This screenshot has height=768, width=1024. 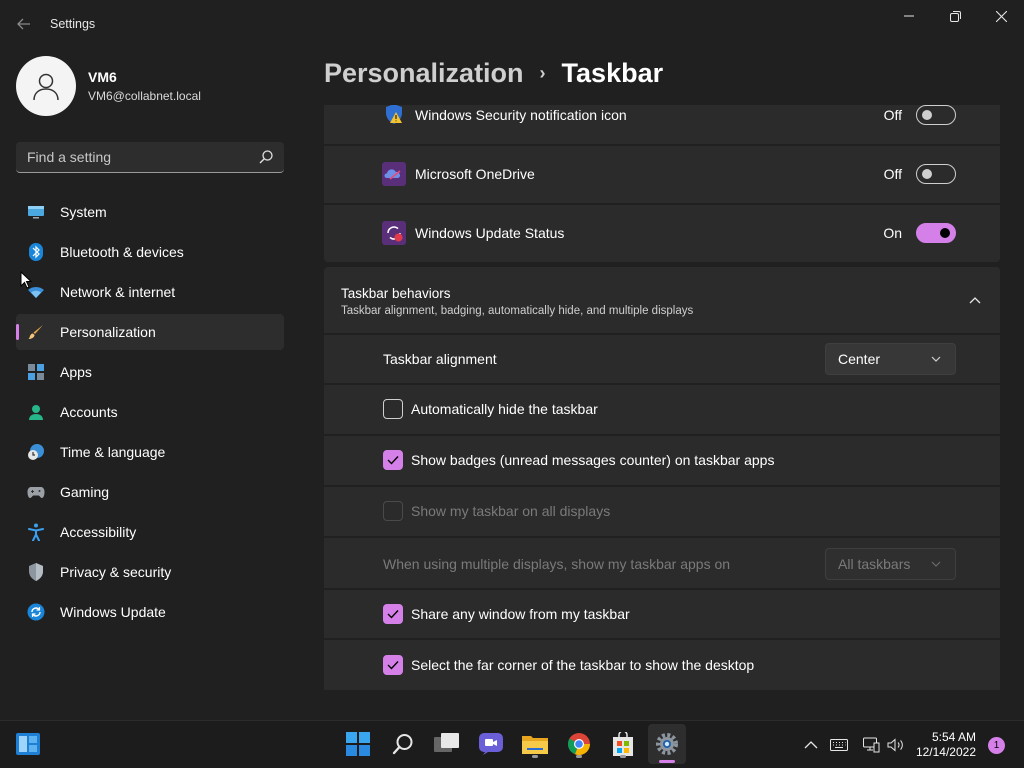 I want to click on search-input, so click(x=136, y=157).